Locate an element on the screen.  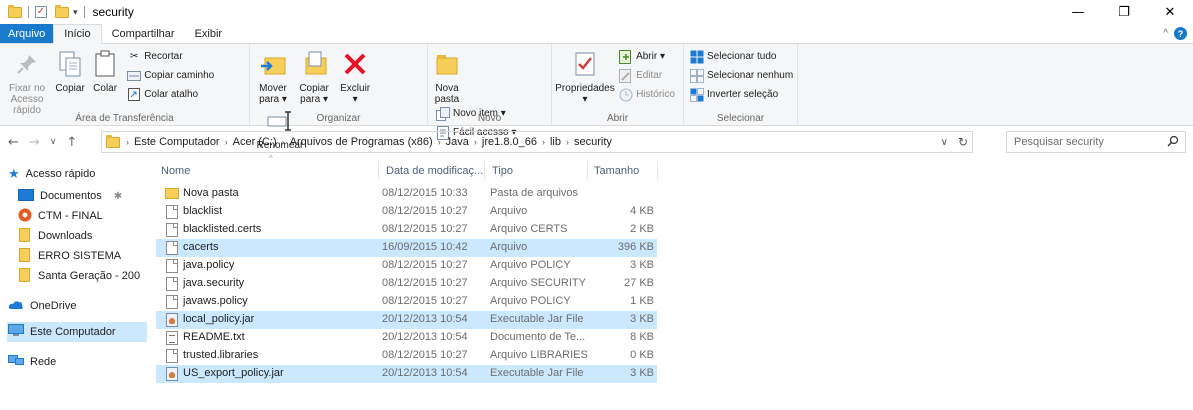
breadcrumb-item: security is located at coordinates (593, 142).